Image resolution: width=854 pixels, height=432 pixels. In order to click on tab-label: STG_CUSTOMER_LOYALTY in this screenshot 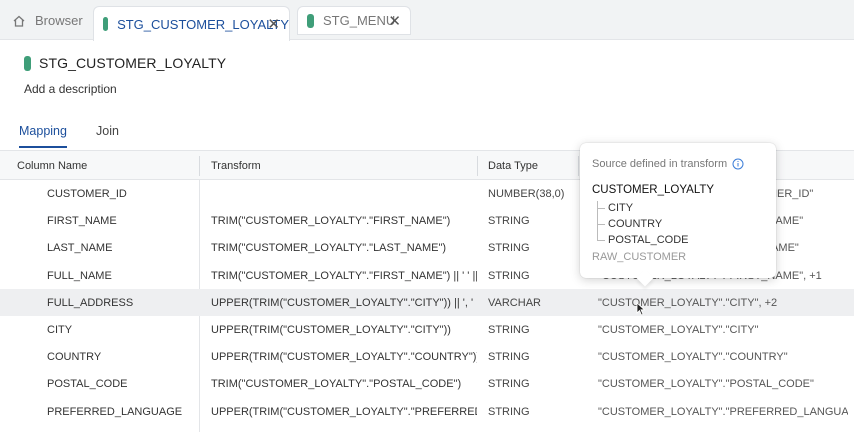, I will do `click(203, 24)`.